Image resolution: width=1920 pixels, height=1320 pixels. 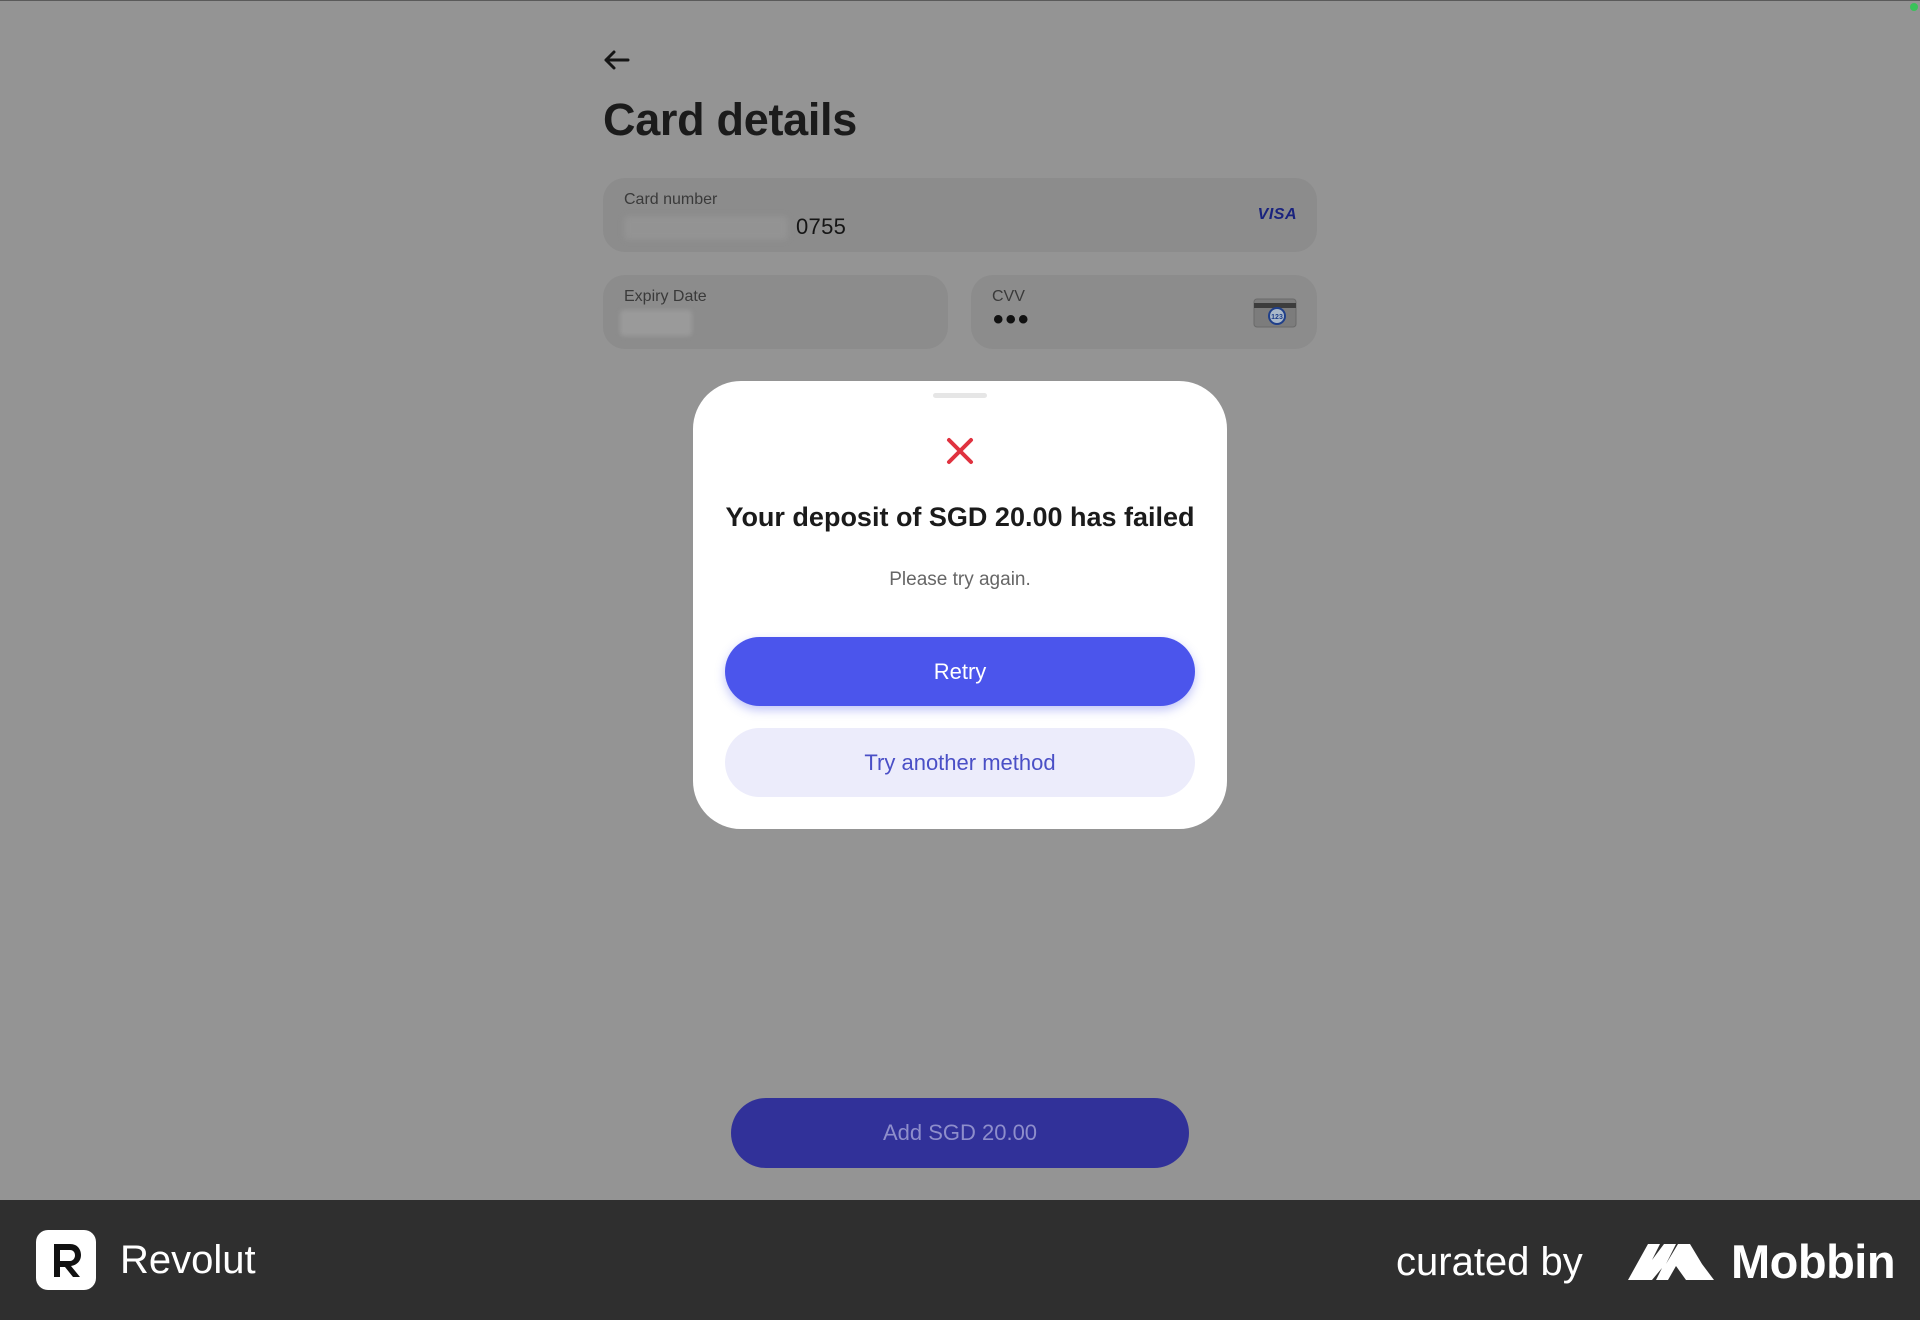 I want to click on revolut-logo-icon, so click(x=66, y=1260).